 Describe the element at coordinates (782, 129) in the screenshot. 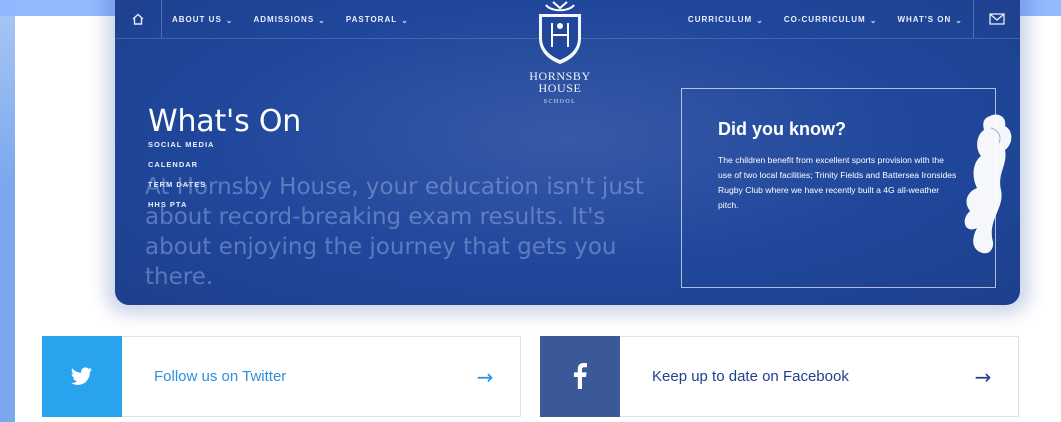

I see `did-you-know-title: Did you know?` at that location.